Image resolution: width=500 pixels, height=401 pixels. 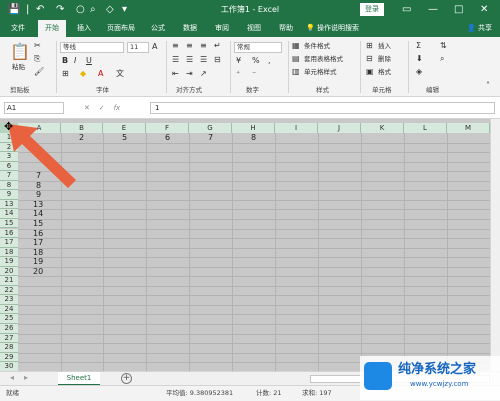 I want to click on tab-formulas: 公式, so click(x=158, y=28).